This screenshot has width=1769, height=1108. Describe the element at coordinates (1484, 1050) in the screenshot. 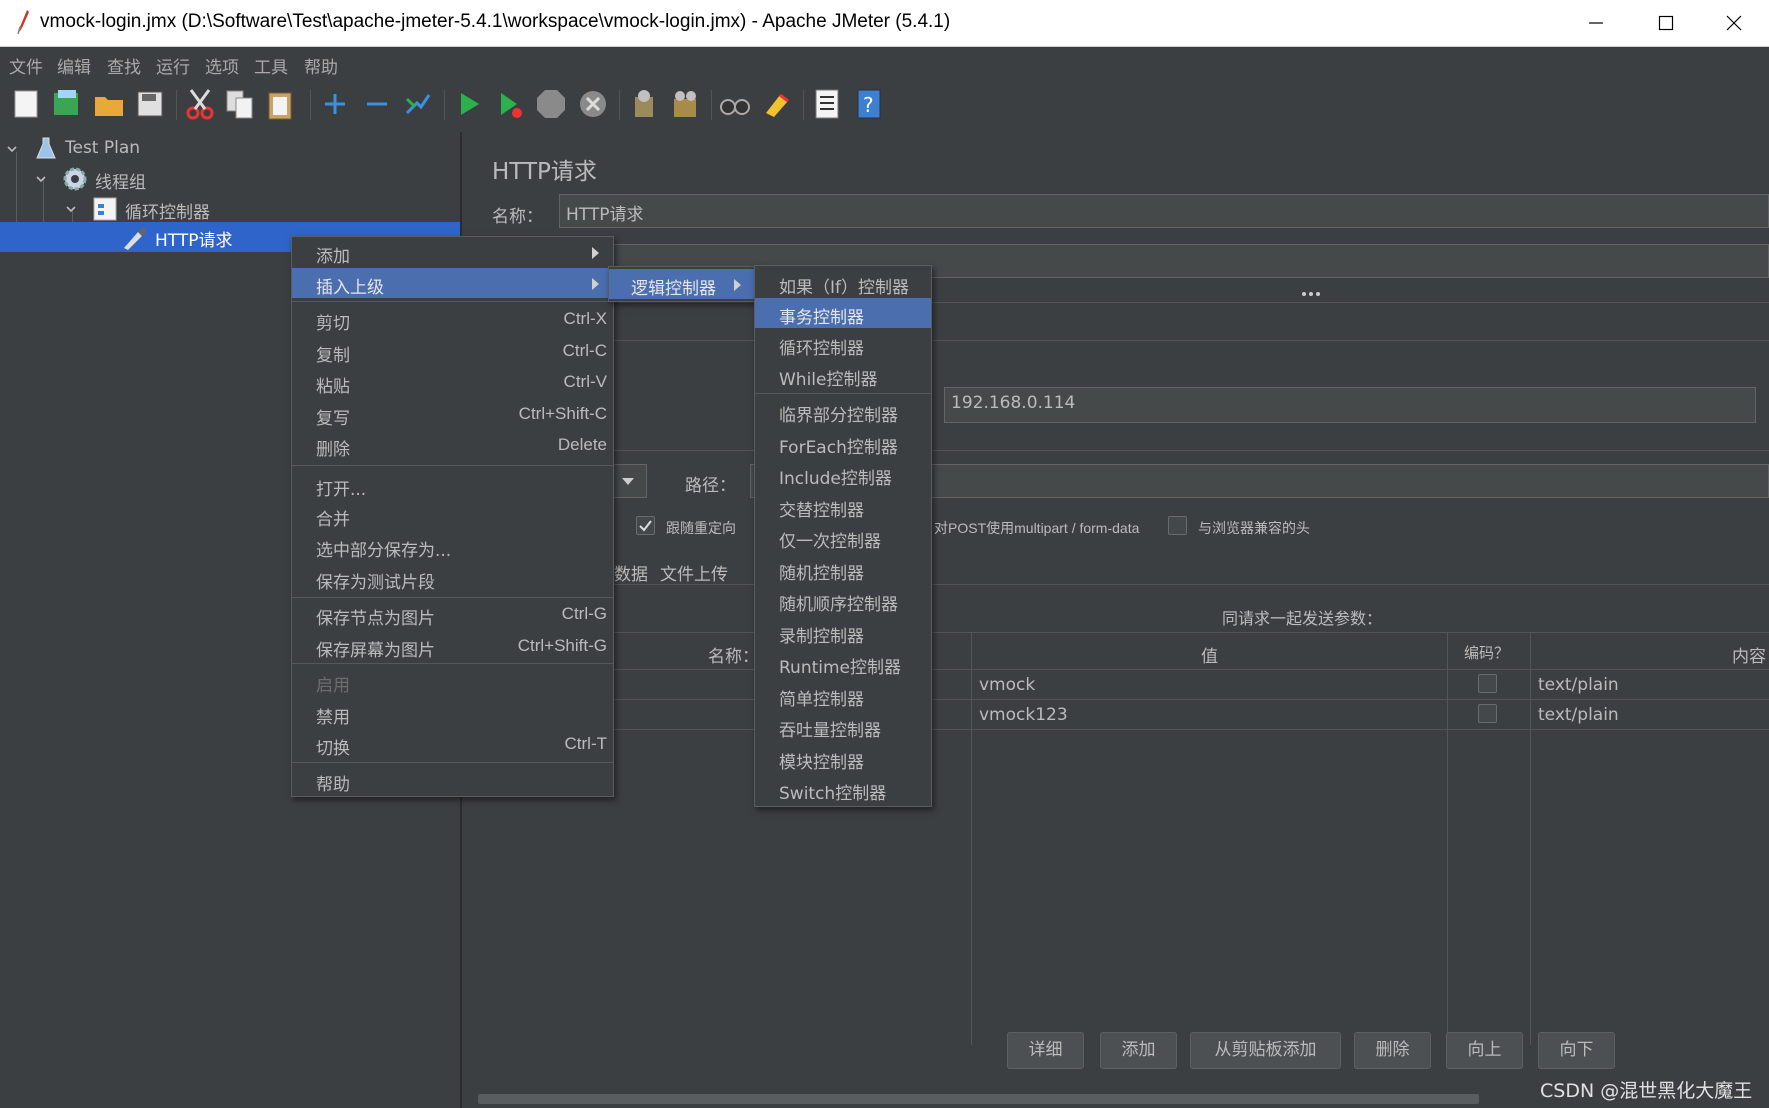

I see `move-up-button: 向上` at that location.